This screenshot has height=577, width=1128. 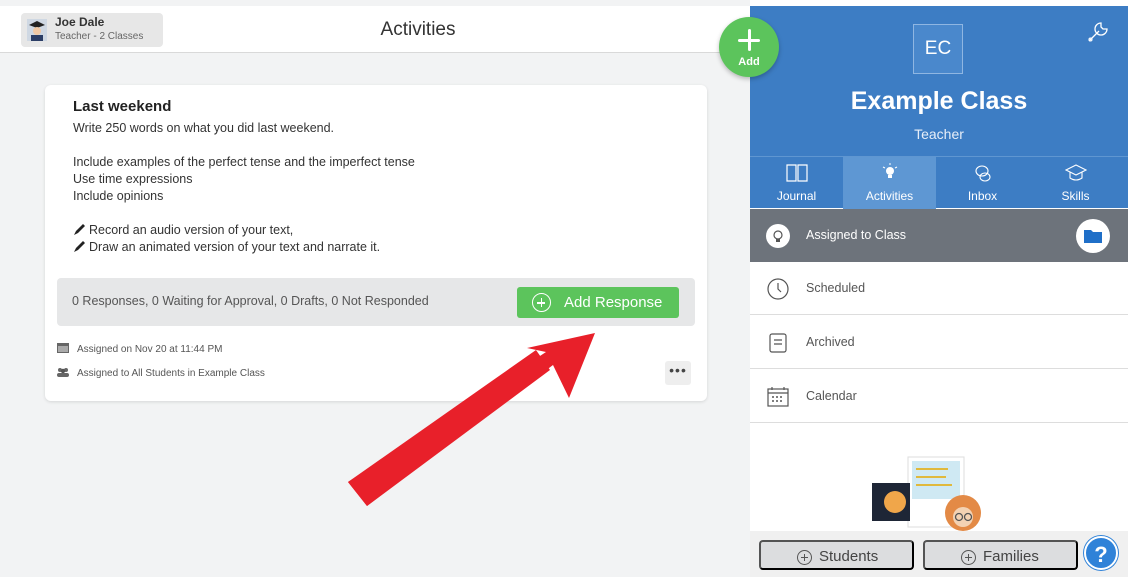 I want to click on sidebar-footer: Students Families ?, so click(x=939, y=554).